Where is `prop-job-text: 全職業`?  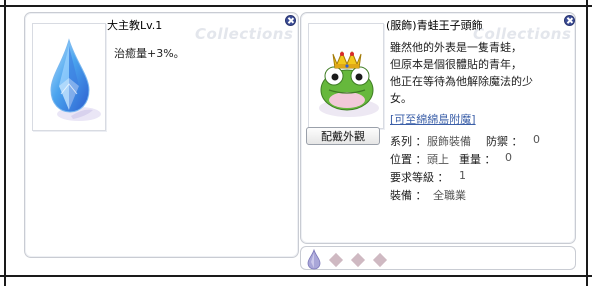 prop-job-text: 全職業 is located at coordinates (449, 195).